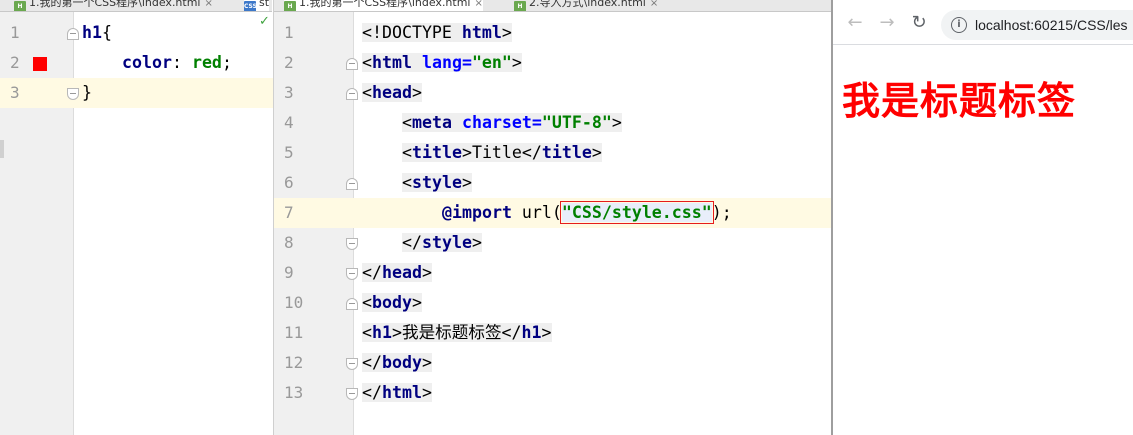  I want to click on line-number: 5, so click(289, 152).